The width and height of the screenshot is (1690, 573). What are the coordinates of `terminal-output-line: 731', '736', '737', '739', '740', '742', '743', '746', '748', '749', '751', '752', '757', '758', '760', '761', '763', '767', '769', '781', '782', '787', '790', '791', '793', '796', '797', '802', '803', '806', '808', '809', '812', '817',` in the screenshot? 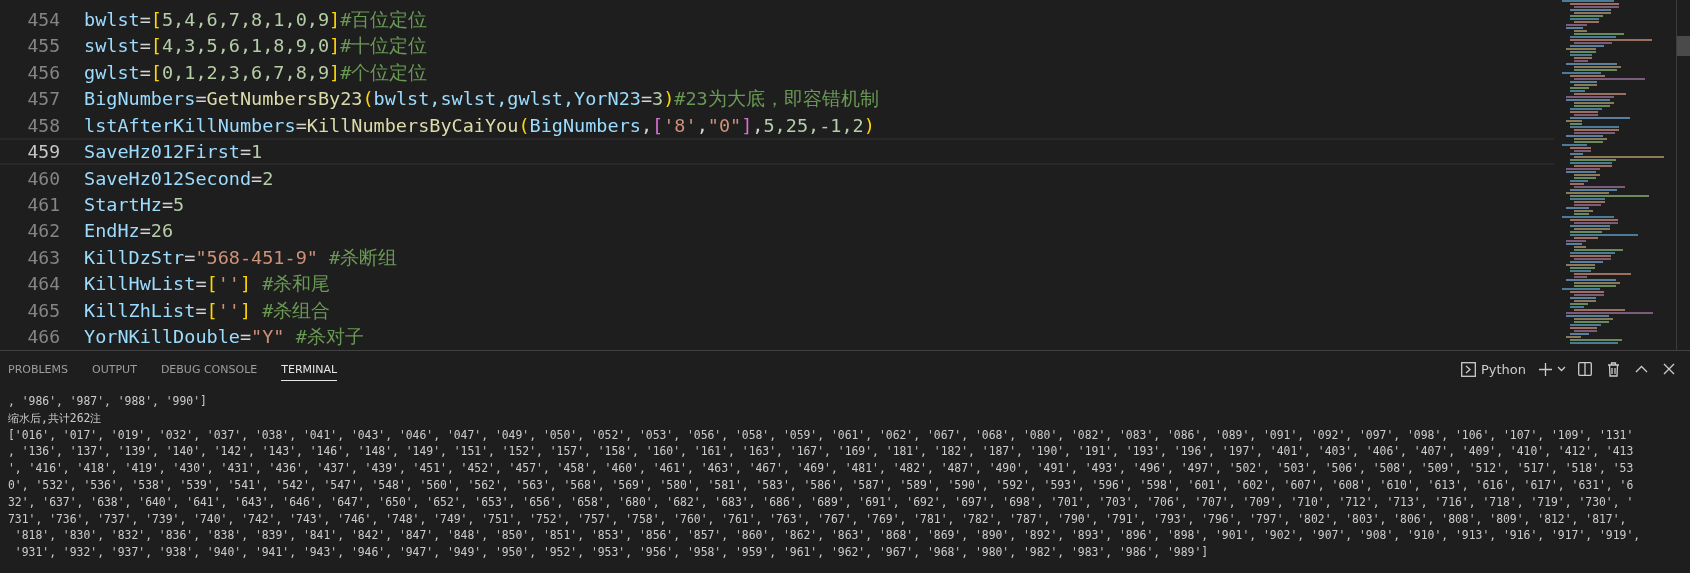 It's located at (818, 519).